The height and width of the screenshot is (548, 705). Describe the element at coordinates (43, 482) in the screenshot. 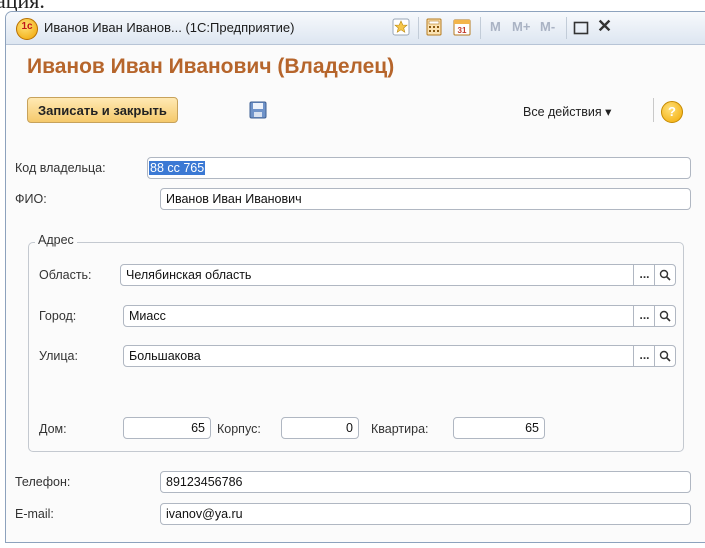

I see `phone-label: Телефон:` at that location.